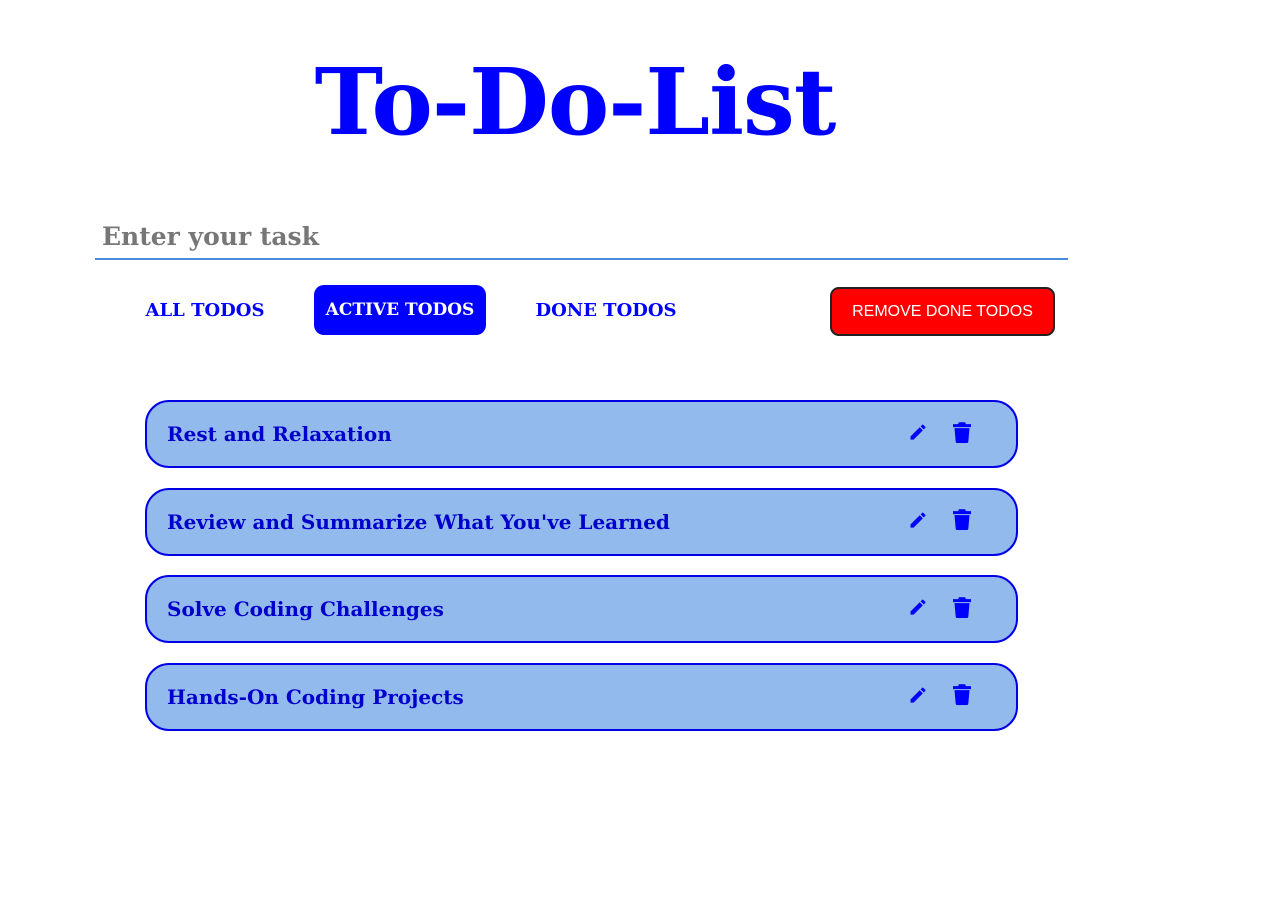  Describe the element at coordinates (942, 311) in the screenshot. I see `remove-done-todos-button: REMOVE DONE TODOS` at that location.